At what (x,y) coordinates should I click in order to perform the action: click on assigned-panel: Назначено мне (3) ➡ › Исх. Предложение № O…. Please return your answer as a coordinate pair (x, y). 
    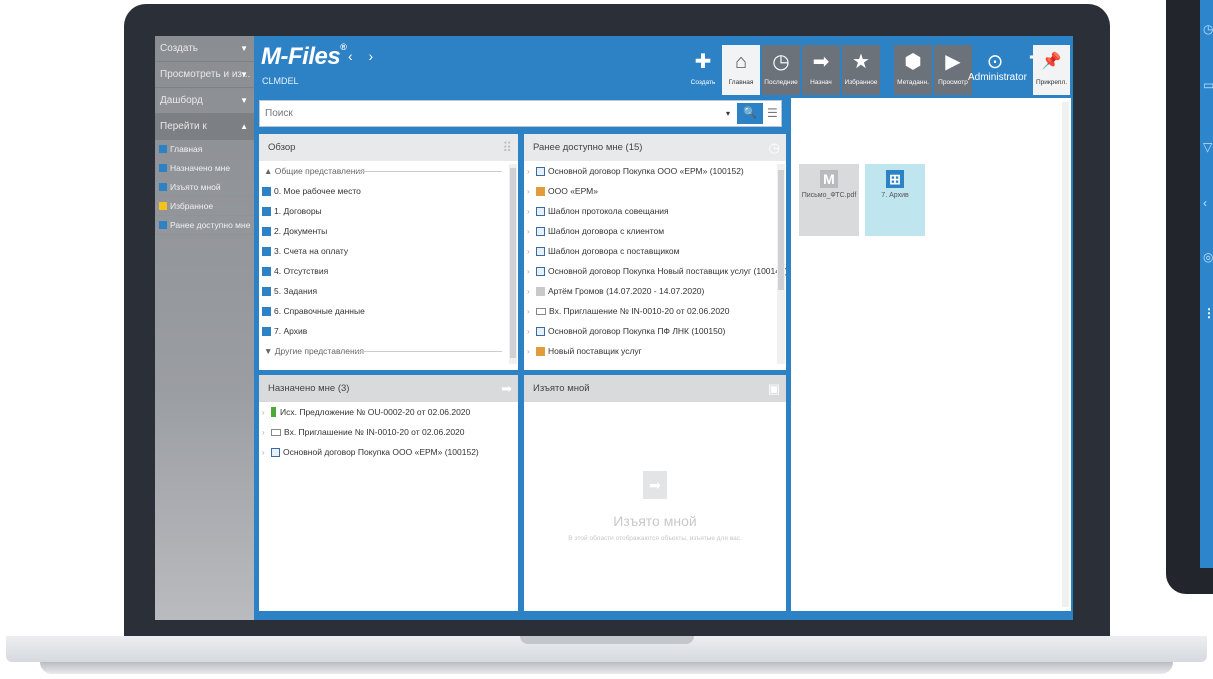
    Looking at the image, I should click on (388, 493).